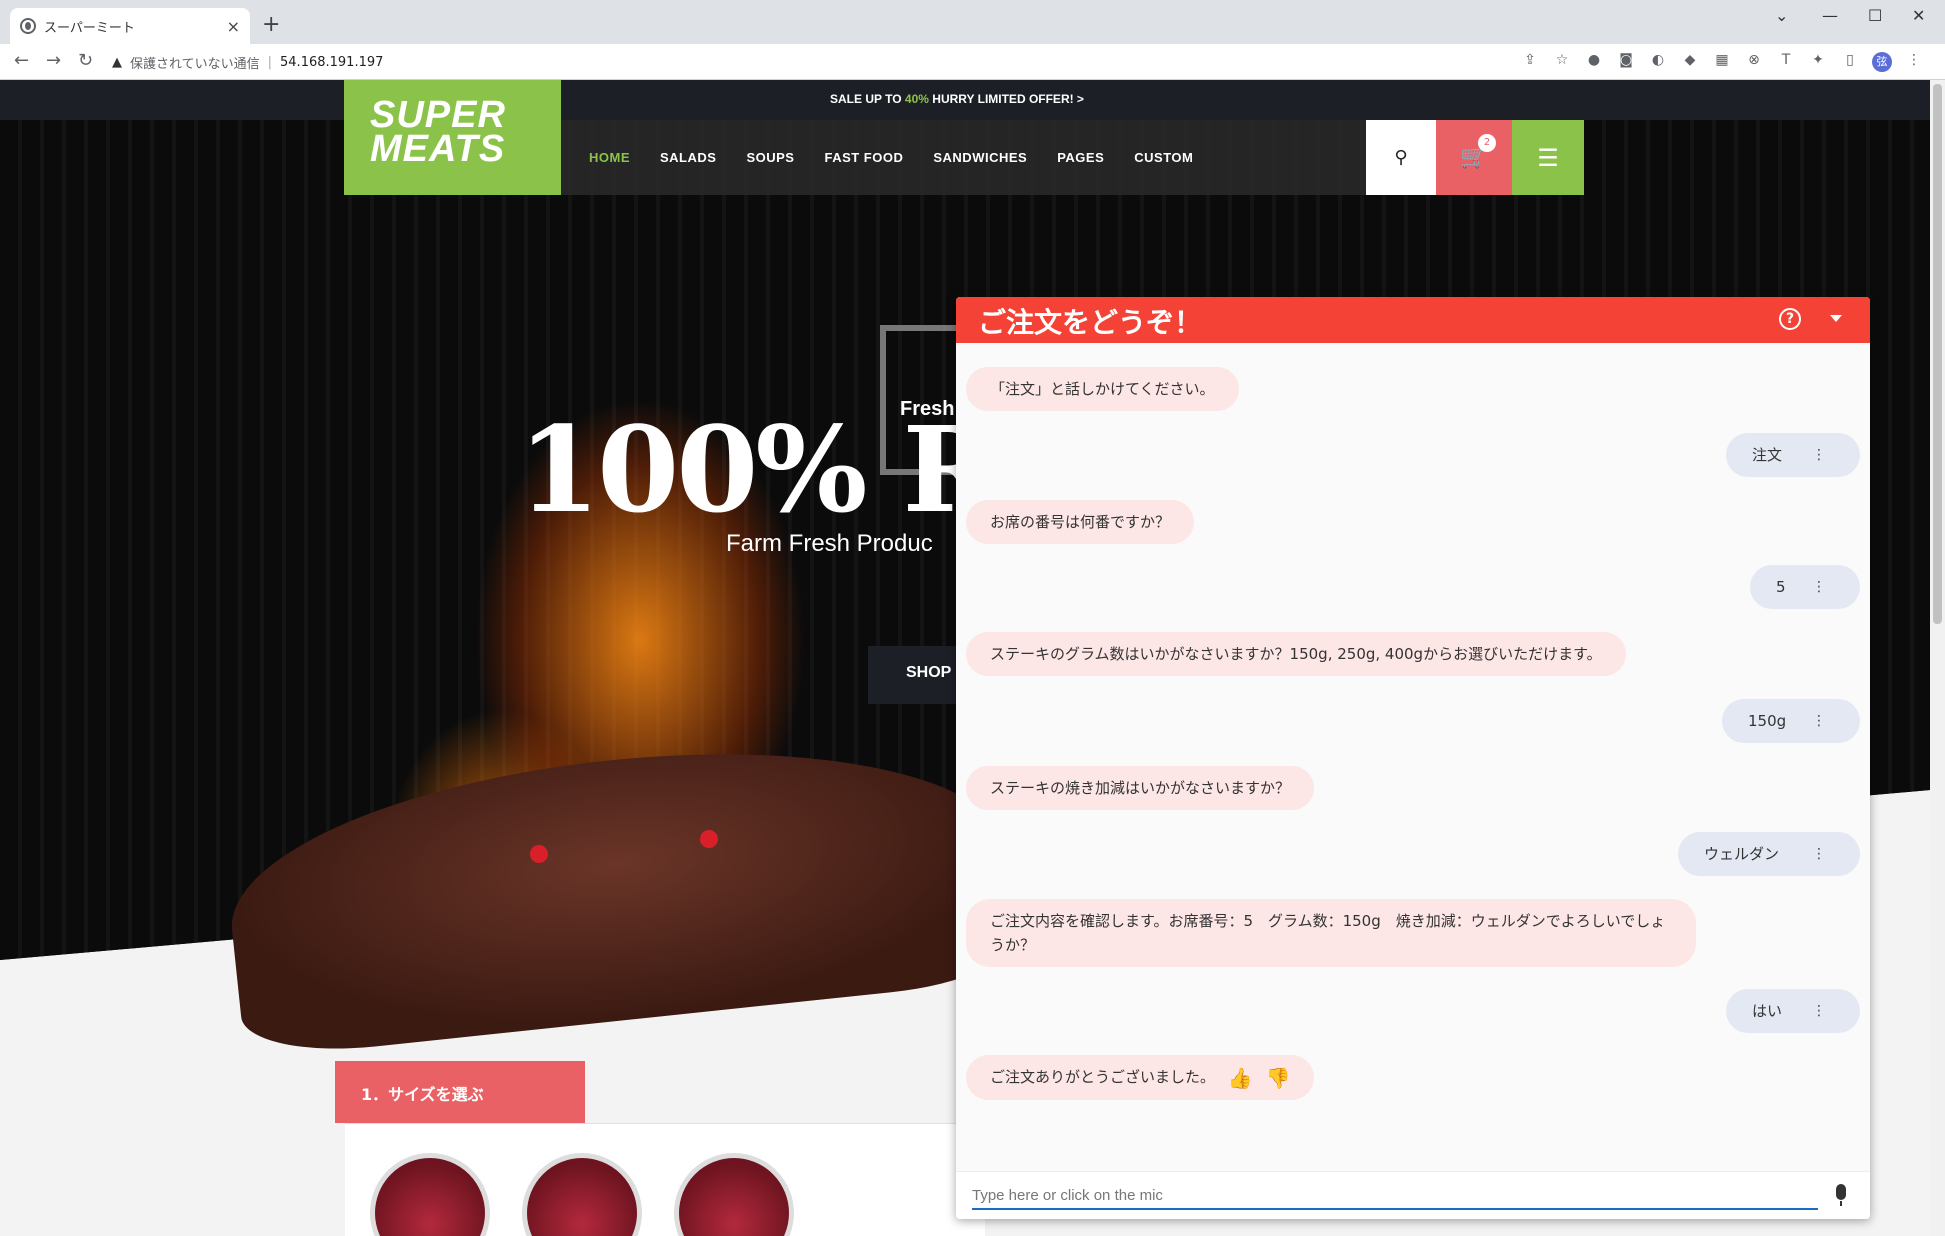  I want to click on page-scrollbar, so click(1937, 658).